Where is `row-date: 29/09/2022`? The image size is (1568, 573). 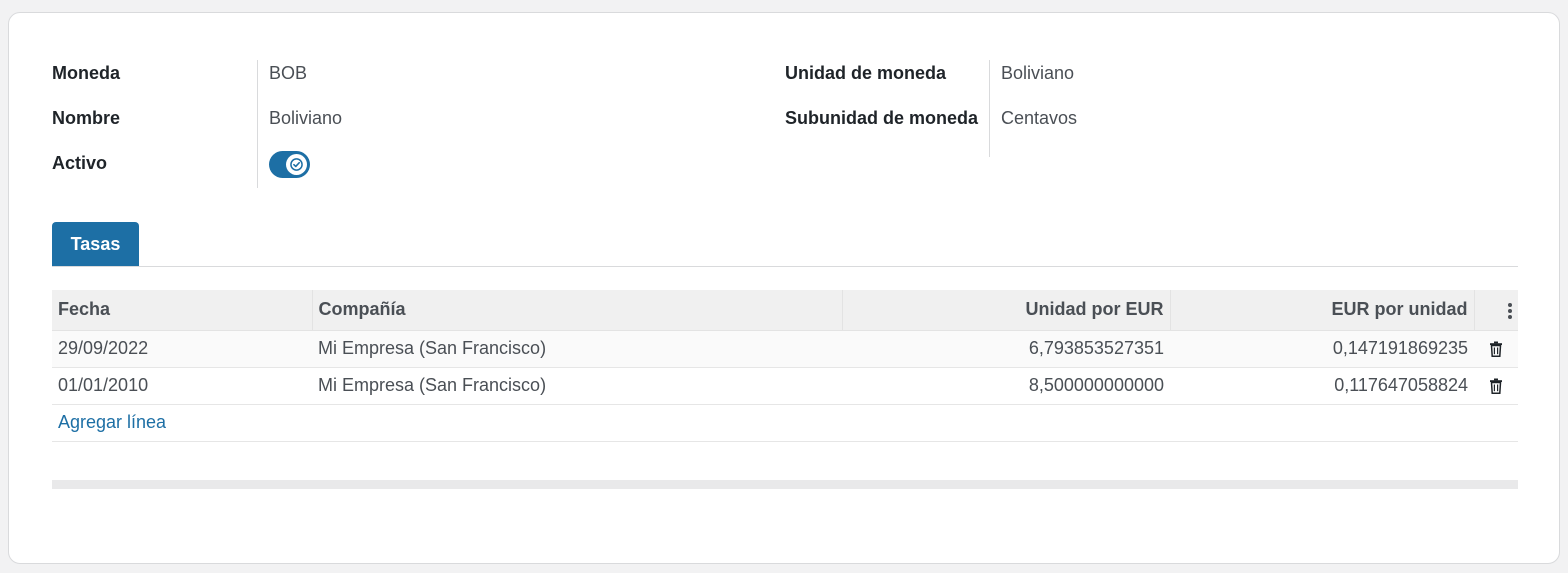
row-date: 29/09/2022 is located at coordinates (182, 348).